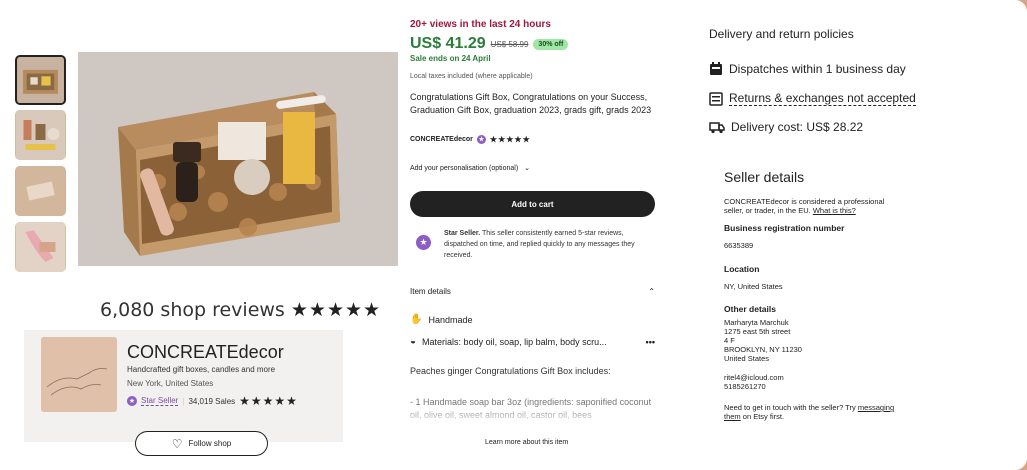 This screenshot has width=1027, height=470. Describe the element at coordinates (781, 34) in the screenshot. I see `delivery-policies-title: Delivery and return policies` at that location.